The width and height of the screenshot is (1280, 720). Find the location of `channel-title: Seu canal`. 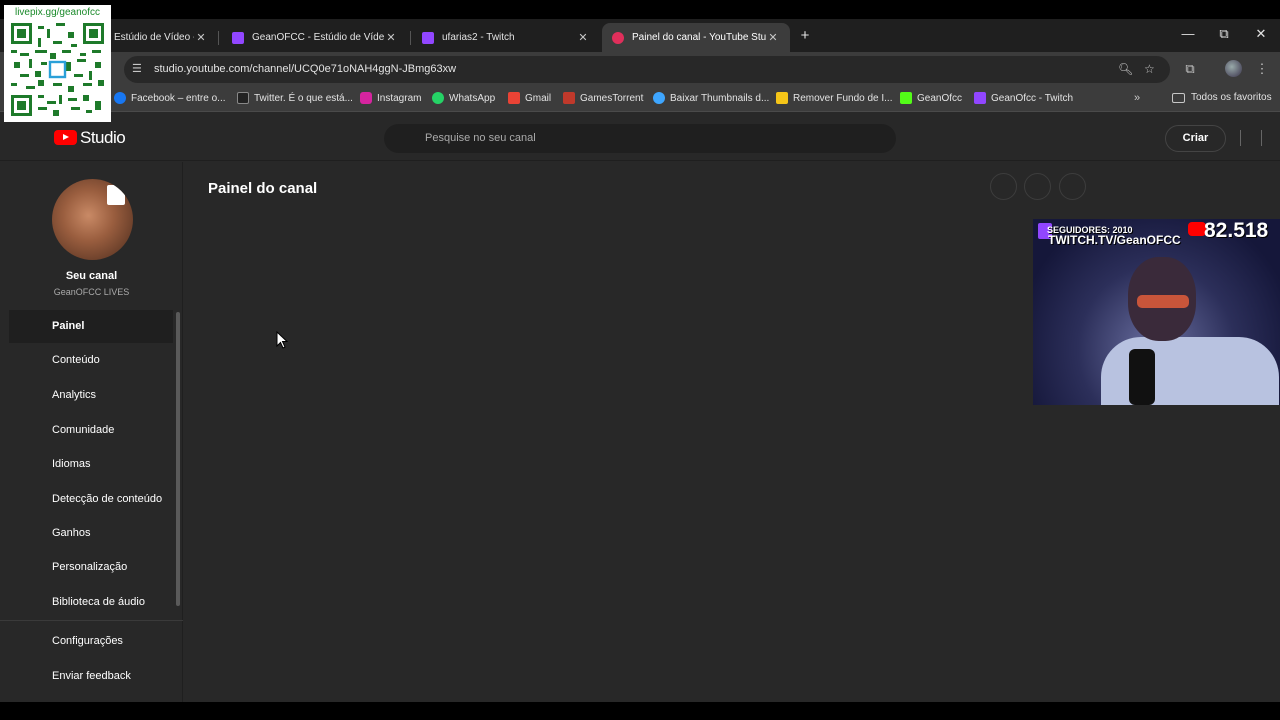

channel-title: Seu canal is located at coordinates (91, 276).